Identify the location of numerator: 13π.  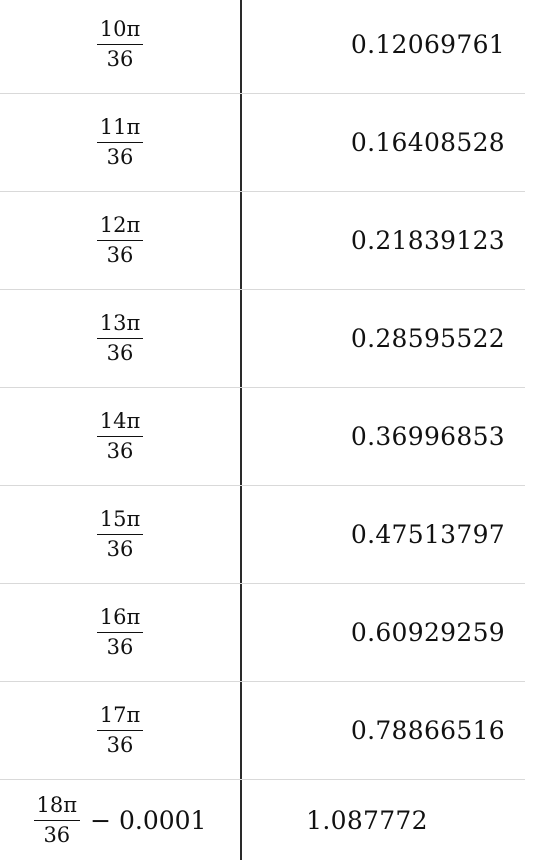
(120, 326).